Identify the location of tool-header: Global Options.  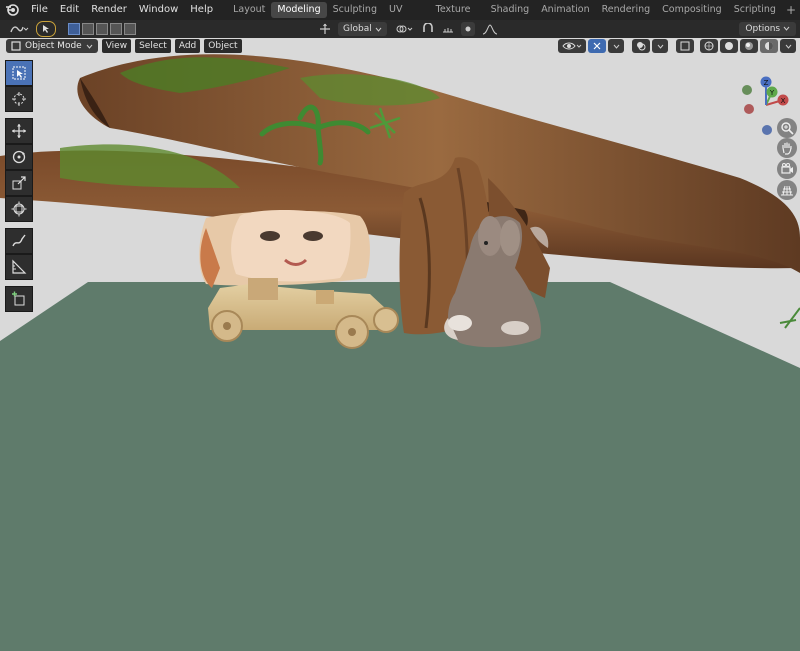
(400, 29).